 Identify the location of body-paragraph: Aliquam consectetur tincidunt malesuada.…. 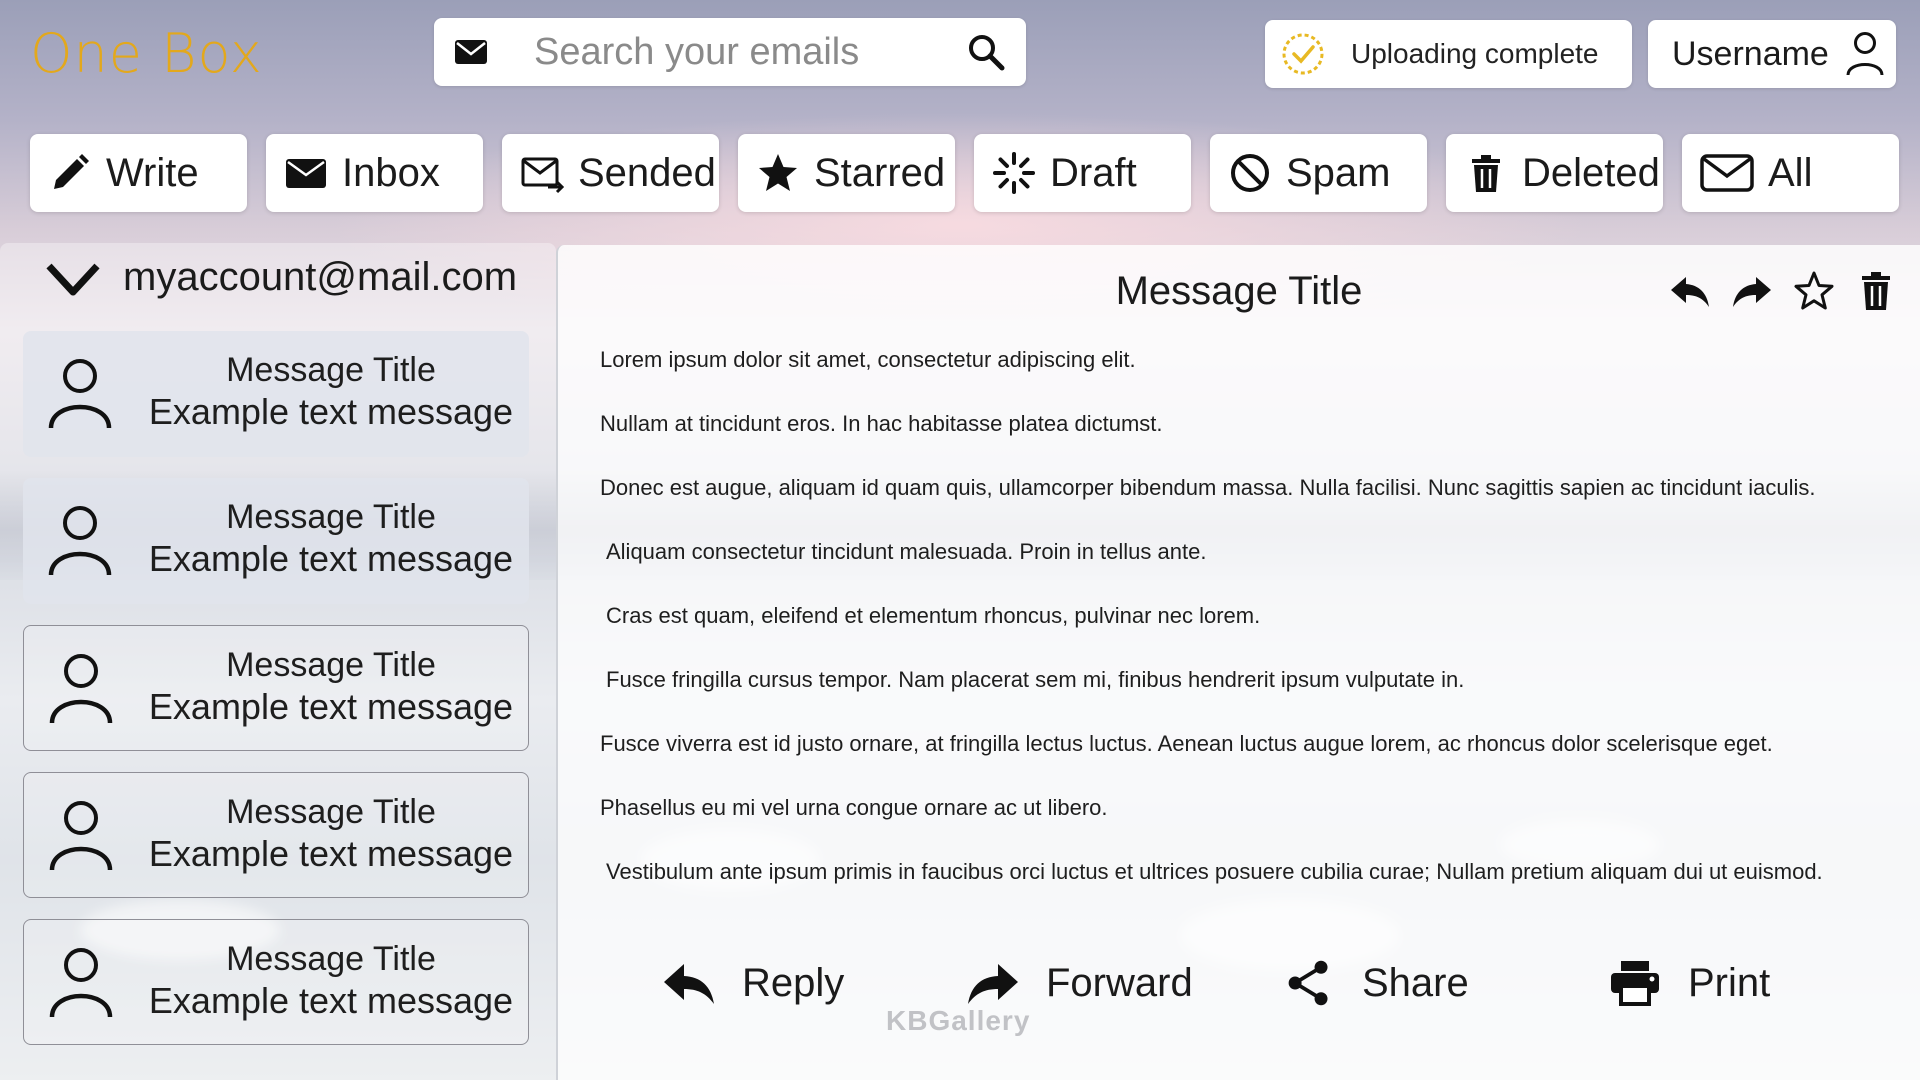
(906, 551).